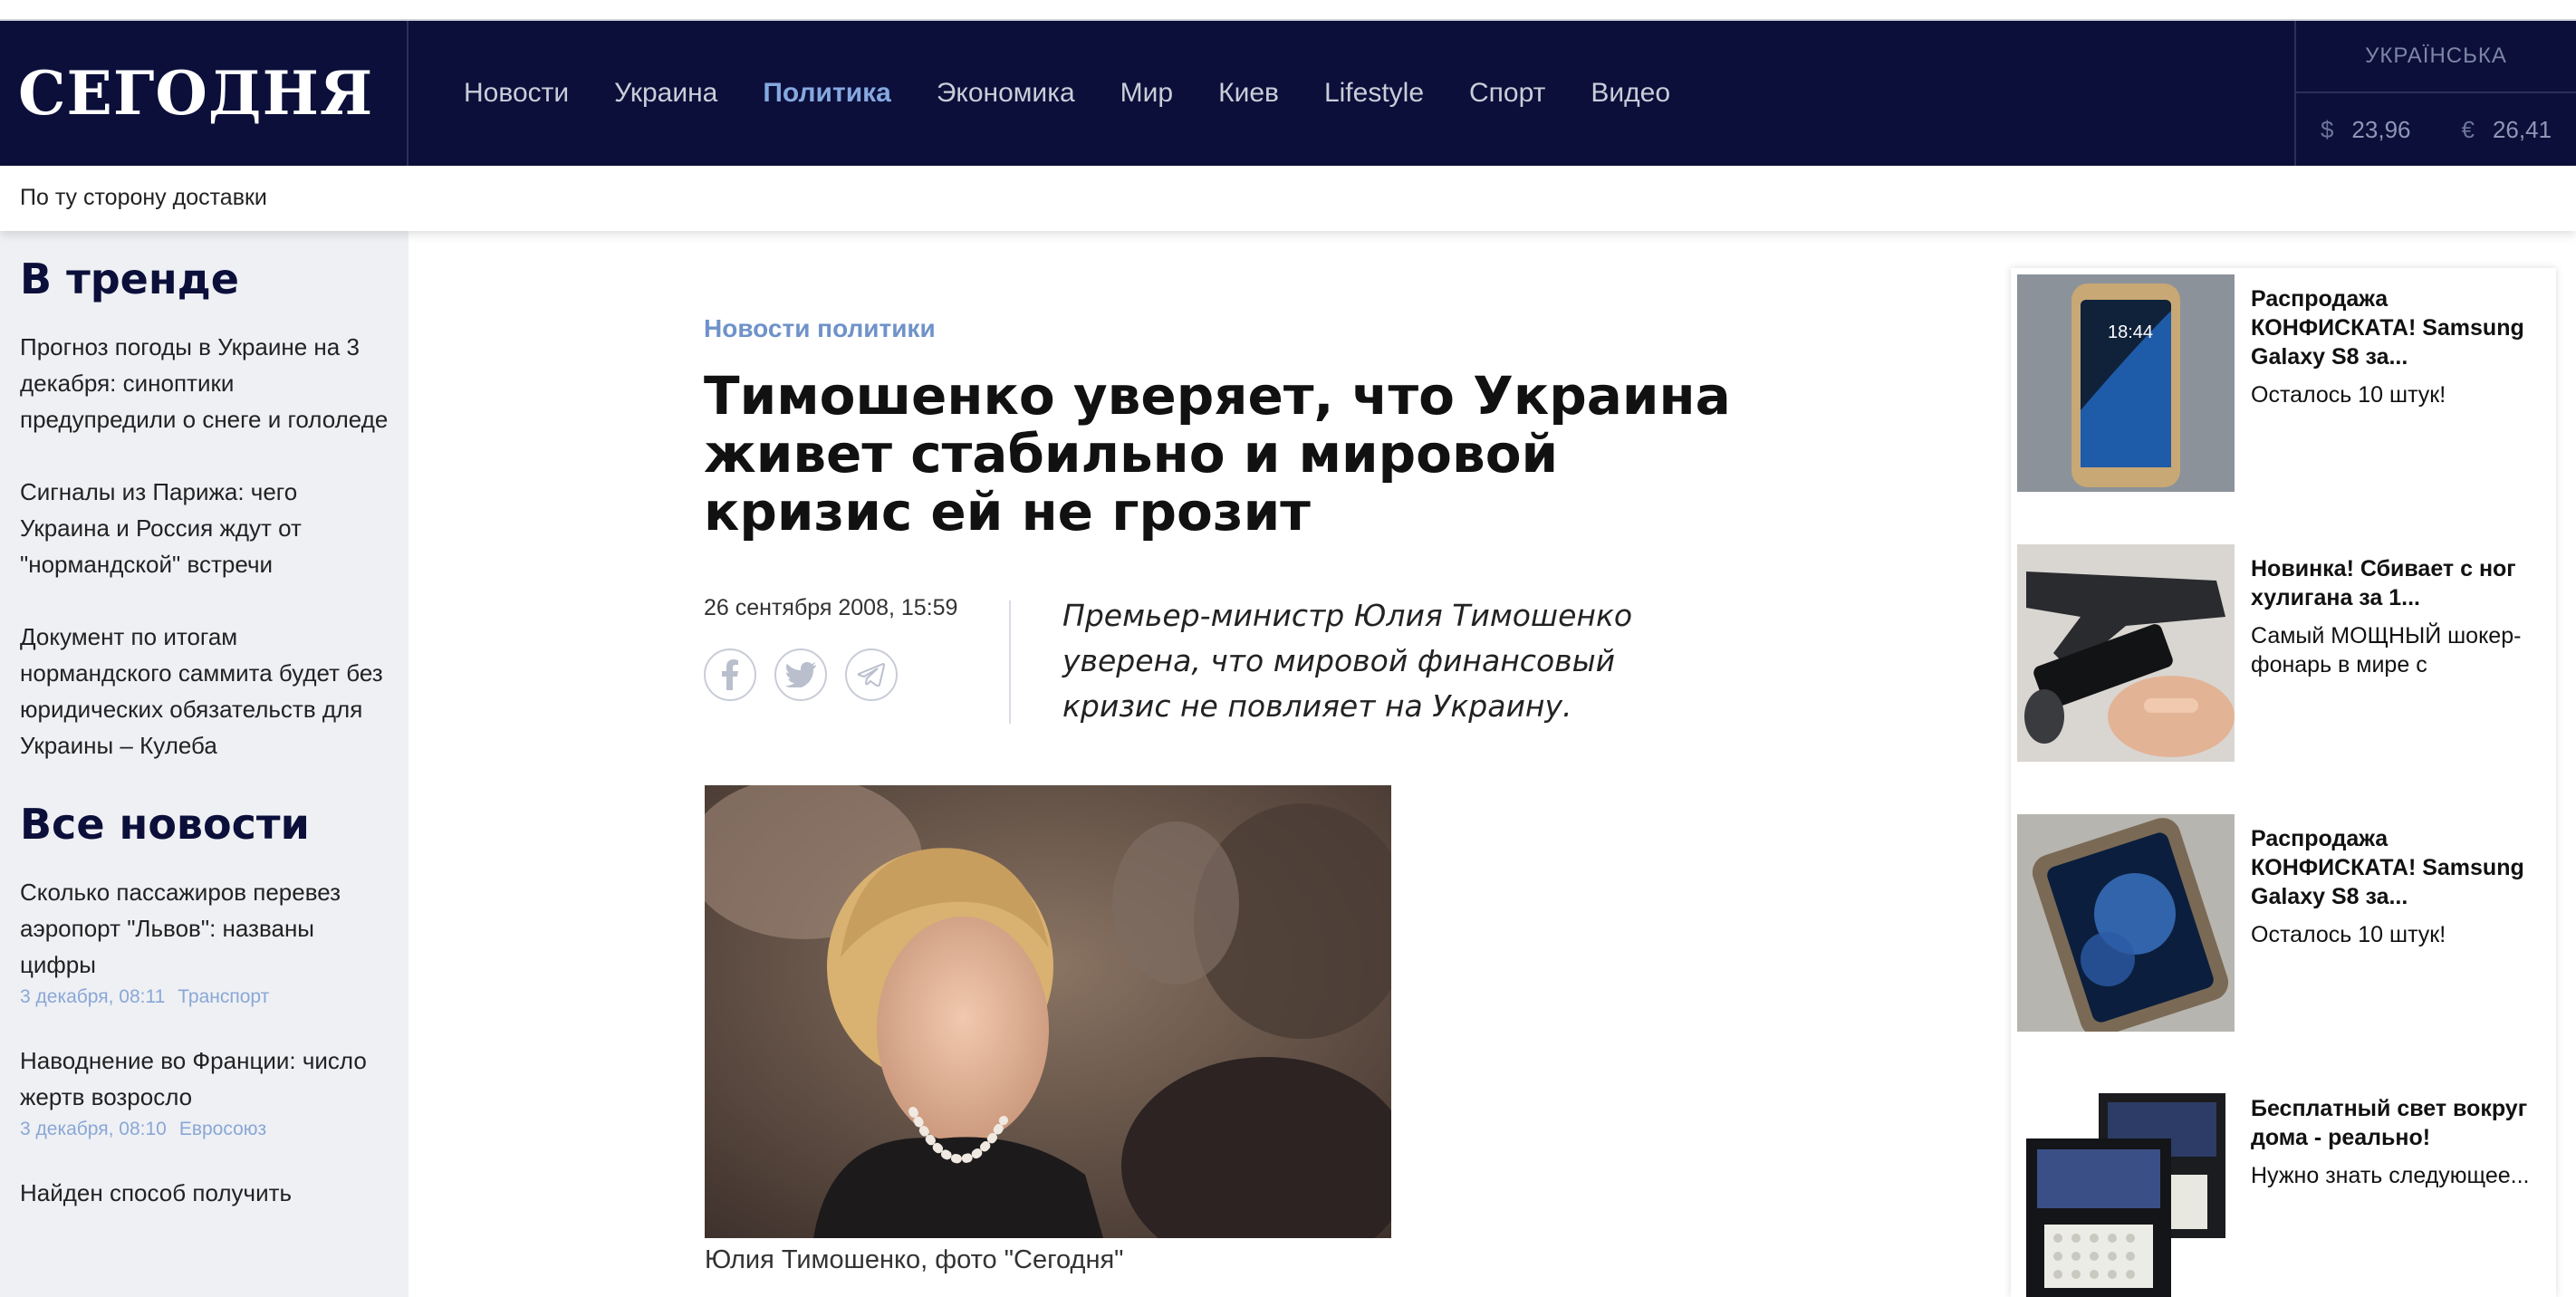  What do you see at coordinates (1630, 94) in the screenshot?
I see `nav-video: Видео` at bounding box center [1630, 94].